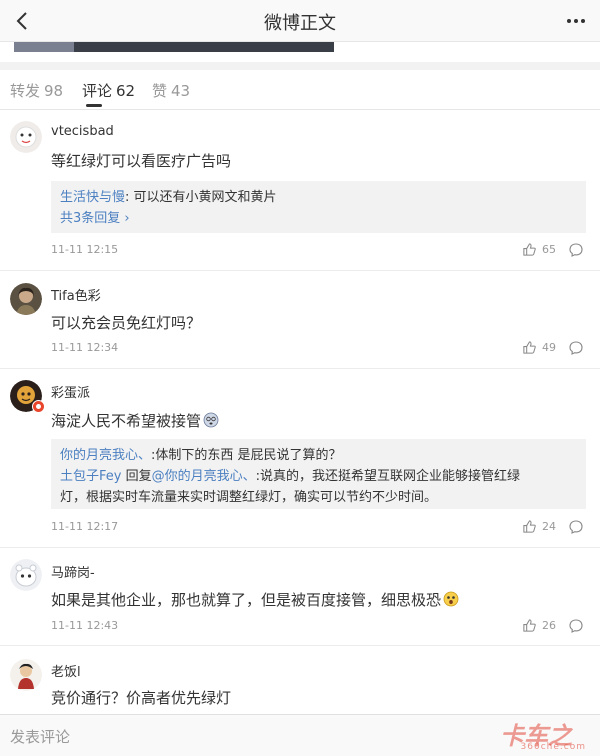  What do you see at coordinates (549, 526) in the screenshot?
I see `like-count: 24` at bounding box center [549, 526].